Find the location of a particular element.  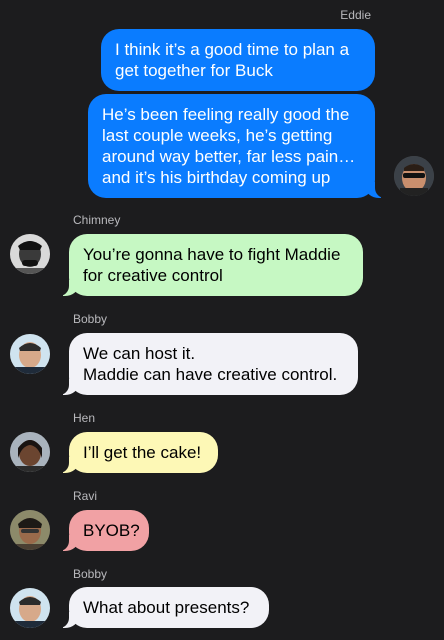

message-bubble-hen: I’ll get the cake! is located at coordinates (137, 452).